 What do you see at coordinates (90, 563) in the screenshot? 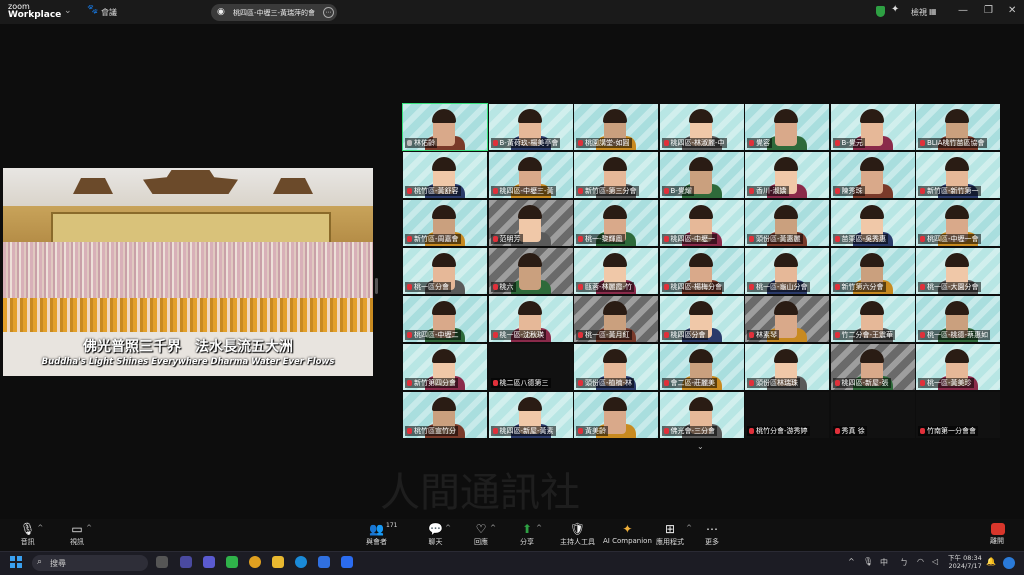
I see `taskbar-search: ⌕ 搜尋` at bounding box center [90, 563].